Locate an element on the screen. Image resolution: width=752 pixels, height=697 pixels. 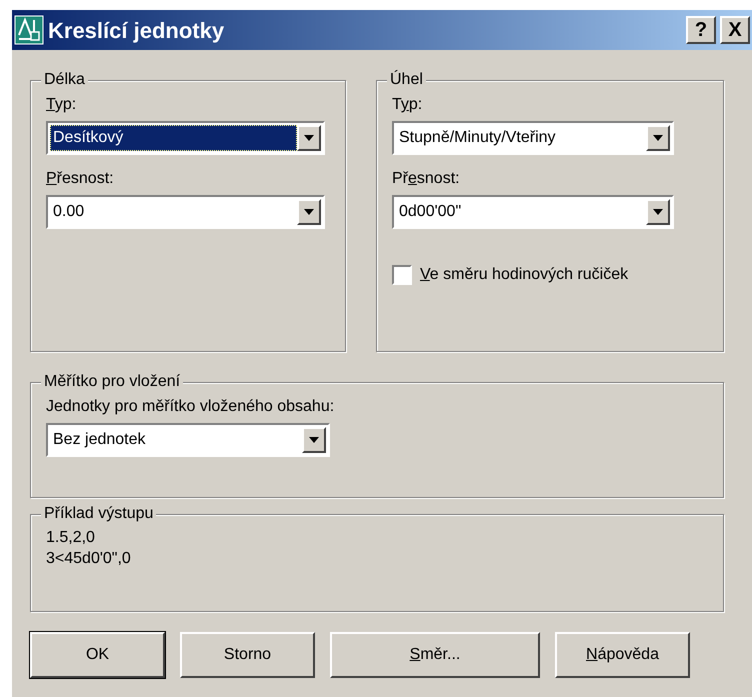
sample-output-line: 1.5,2,0 is located at coordinates (71, 538).